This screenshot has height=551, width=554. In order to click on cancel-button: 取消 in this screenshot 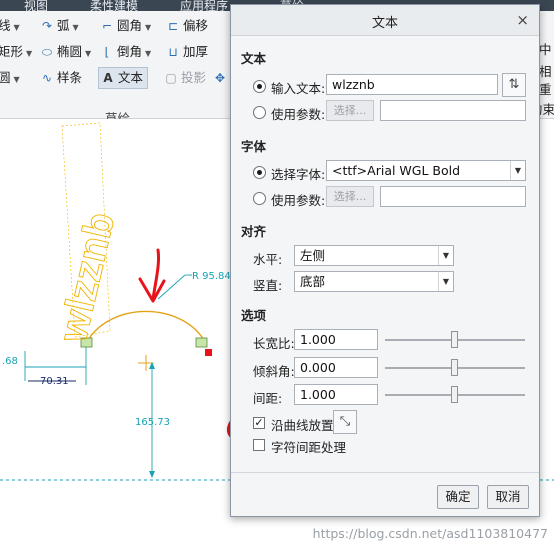, I will do `click(508, 497)`.